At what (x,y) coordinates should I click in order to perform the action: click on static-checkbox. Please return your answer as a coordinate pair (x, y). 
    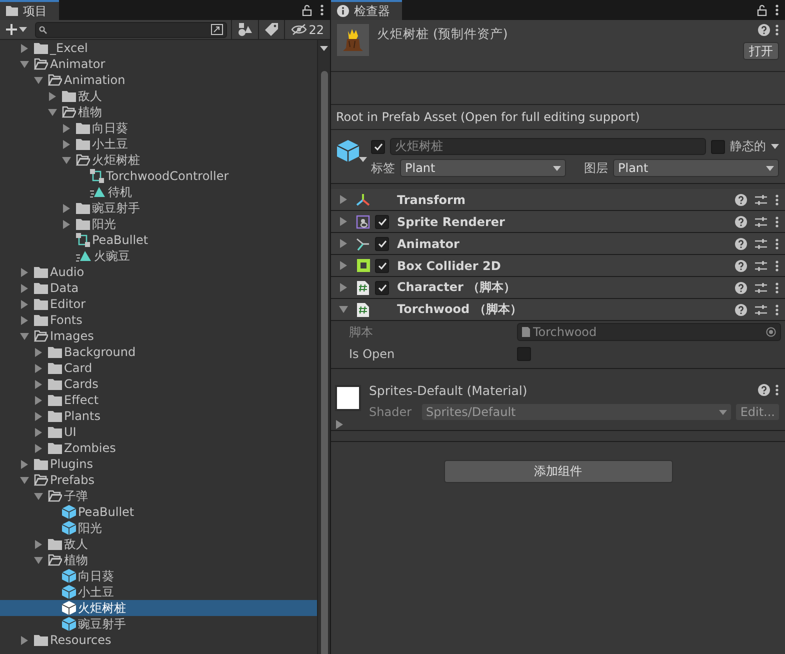
    Looking at the image, I should click on (718, 147).